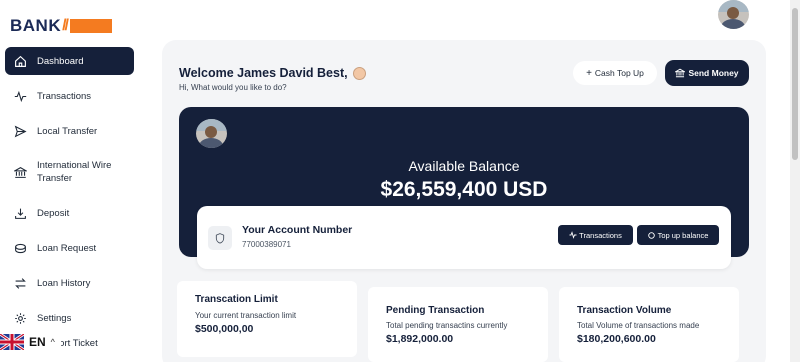  Describe the element at coordinates (683, 235) in the screenshot. I see `top-up-balance-label: Top up balance` at that location.